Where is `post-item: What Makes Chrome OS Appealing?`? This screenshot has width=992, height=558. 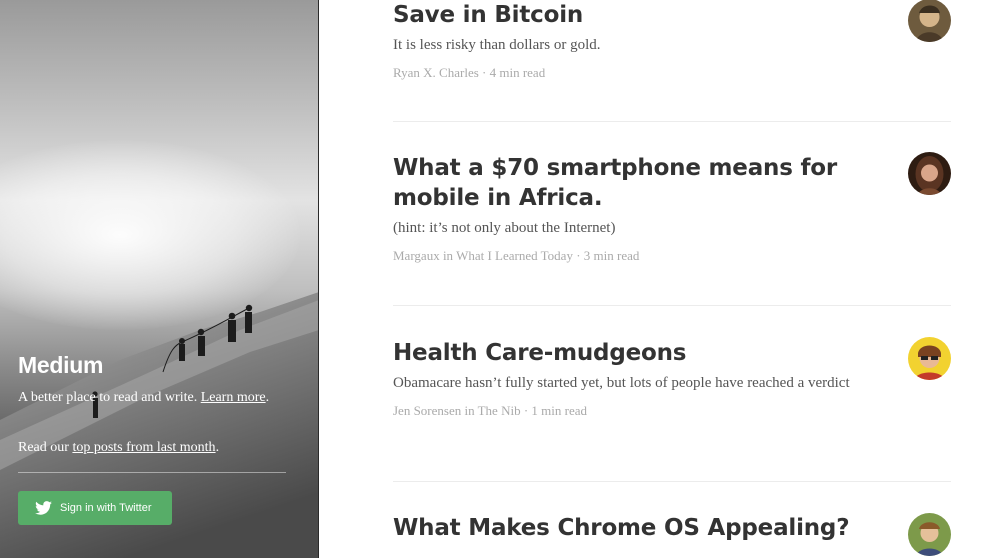
post-item: What Makes Chrome OS Appealing? is located at coordinates (672, 528).